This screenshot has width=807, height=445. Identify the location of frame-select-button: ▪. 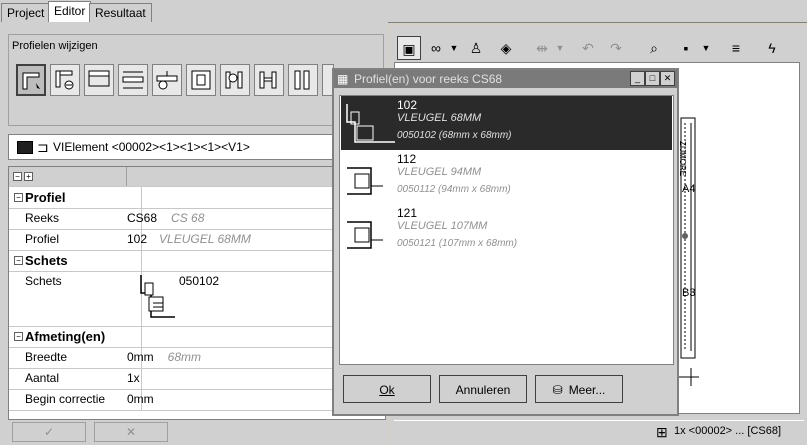
(686, 48).